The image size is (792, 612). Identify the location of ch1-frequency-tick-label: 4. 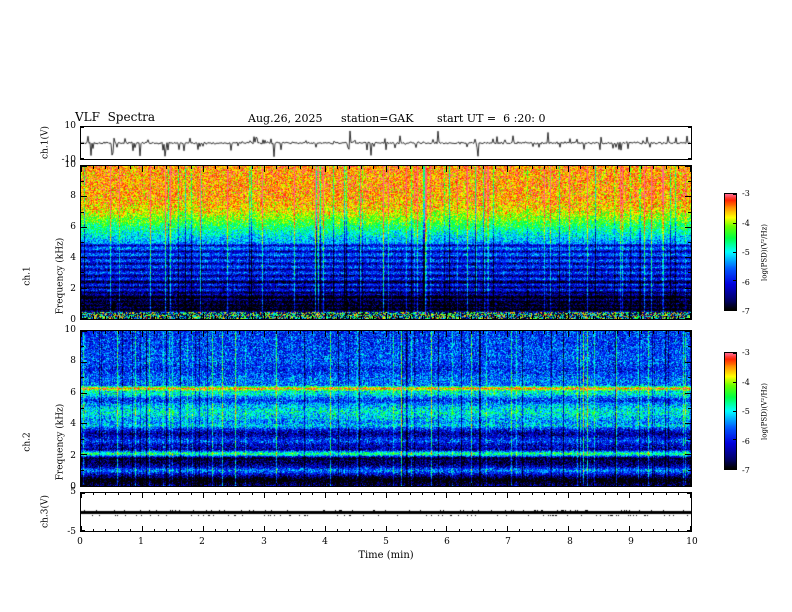
(73, 258).